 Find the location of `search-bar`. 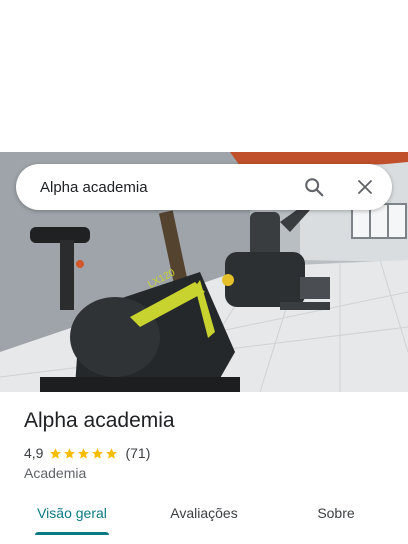

search-bar is located at coordinates (204, 187).